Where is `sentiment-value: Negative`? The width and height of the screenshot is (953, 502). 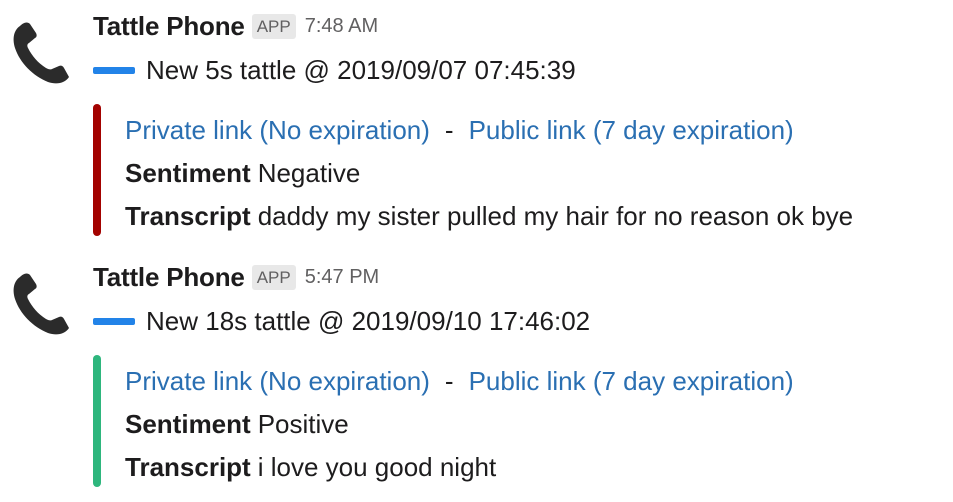 sentiment-value: Negative is located at coordinates (309, 172).